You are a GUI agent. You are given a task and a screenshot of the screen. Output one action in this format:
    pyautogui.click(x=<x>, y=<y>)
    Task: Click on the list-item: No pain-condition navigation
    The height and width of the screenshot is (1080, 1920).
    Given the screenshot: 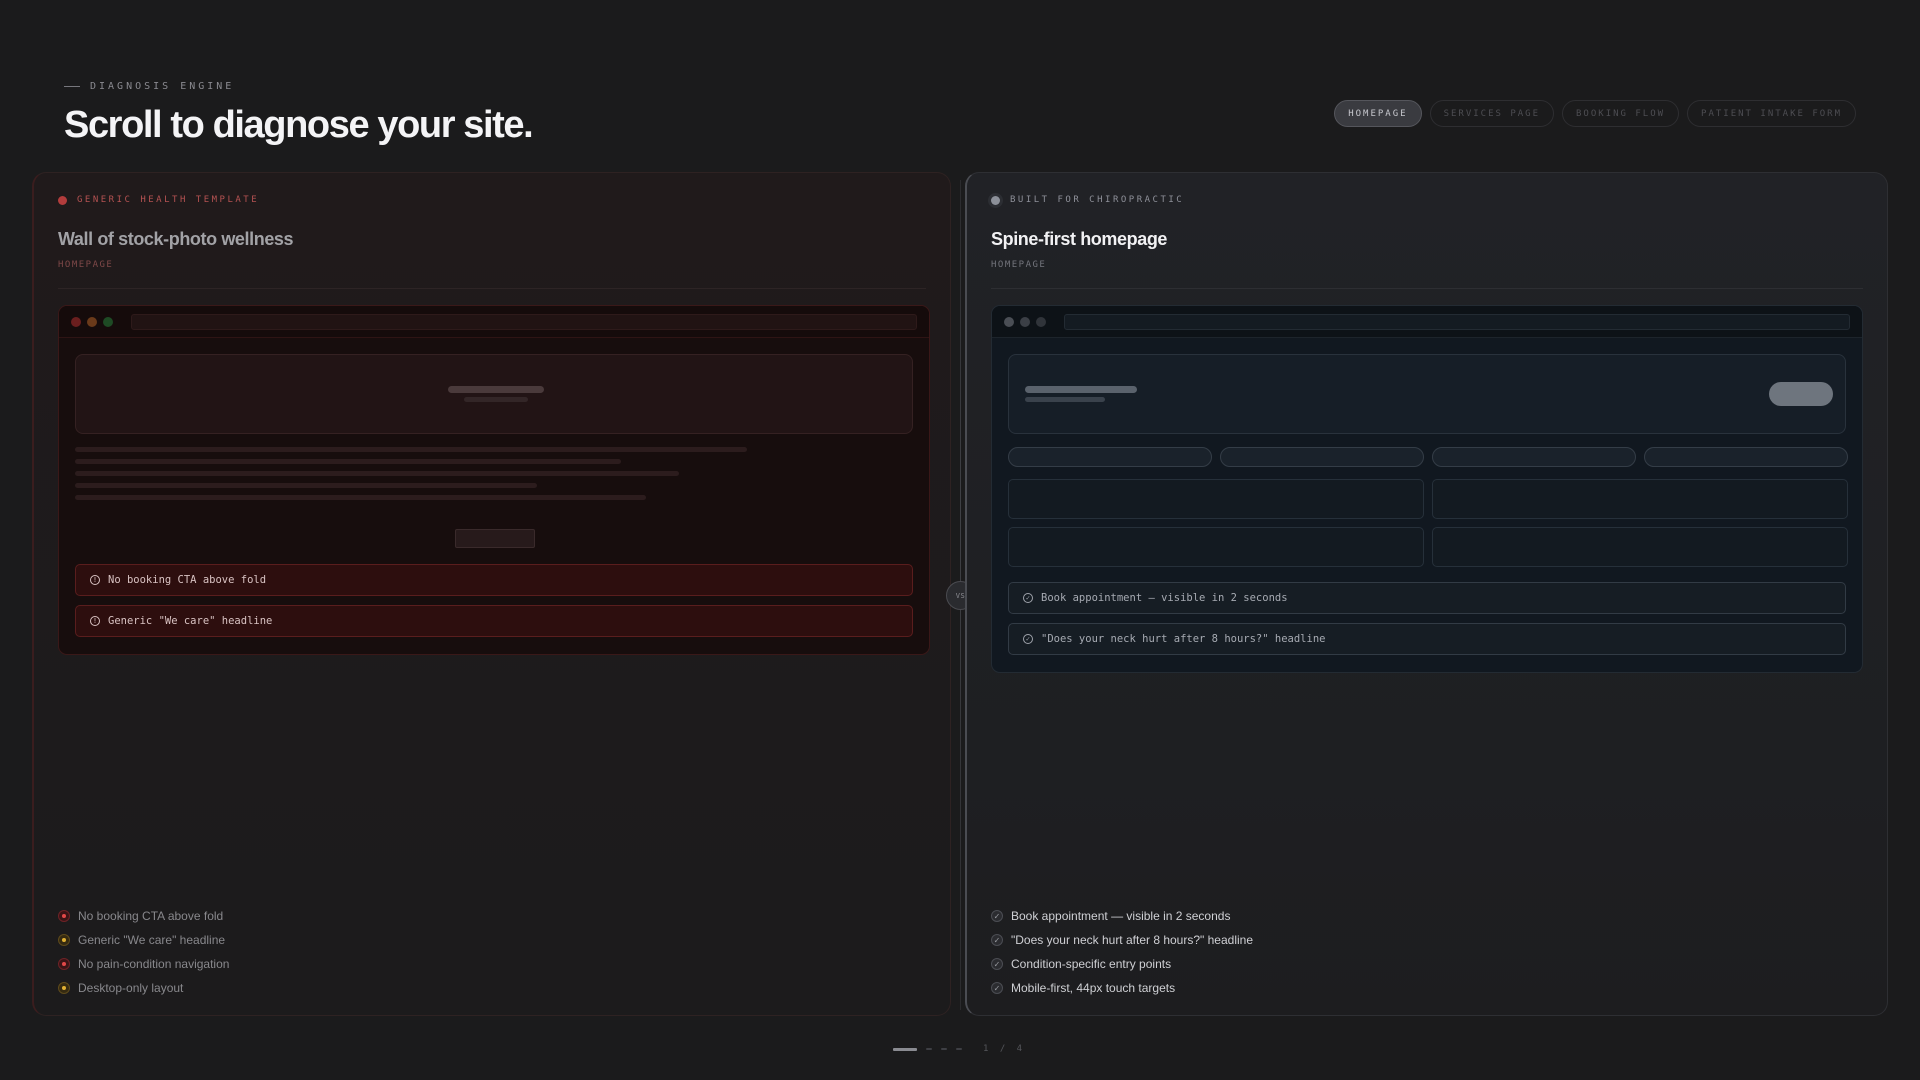 What is the action you would take?
    pyautogui.click(x=143, y=964)
    